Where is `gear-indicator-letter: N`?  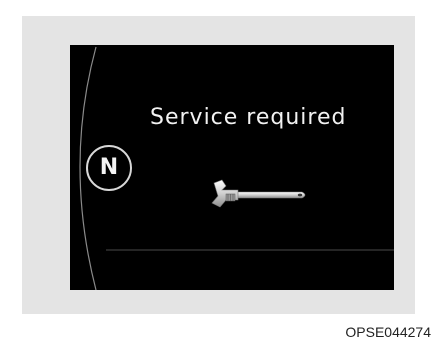 gear-indicator-letter: N is located at coordinates (109, 167).